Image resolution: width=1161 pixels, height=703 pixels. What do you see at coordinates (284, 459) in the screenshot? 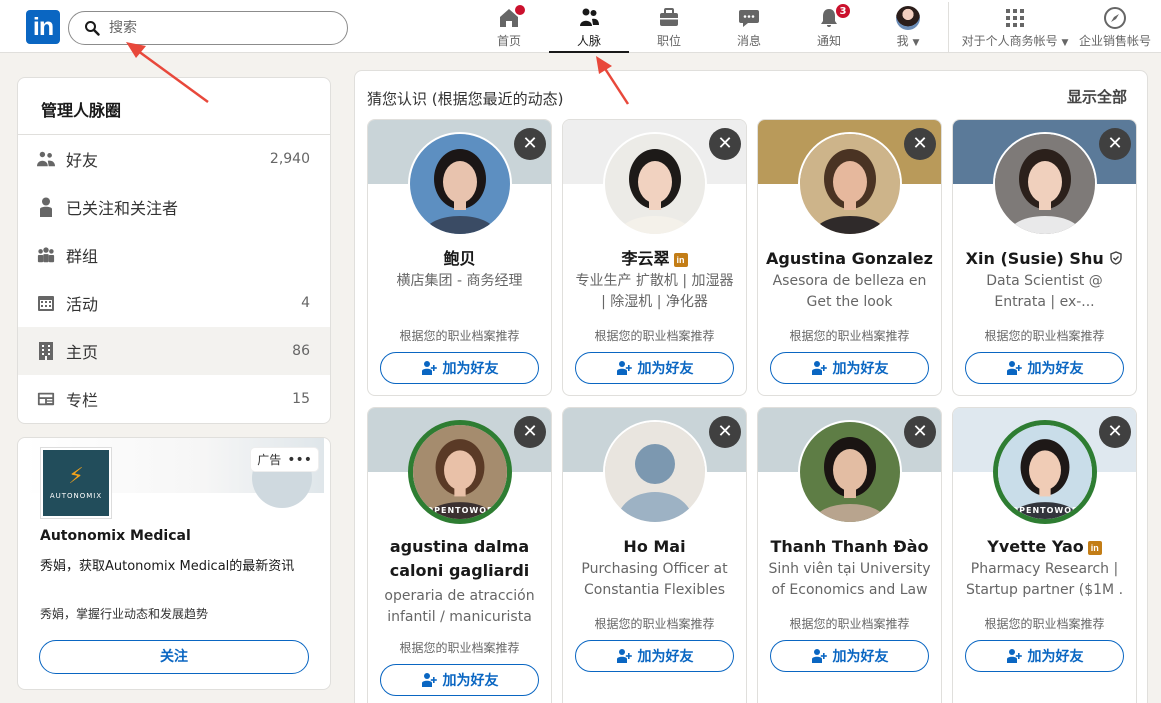
I see `ad-tag: 广告 •••` at bounding box center [284, 459].